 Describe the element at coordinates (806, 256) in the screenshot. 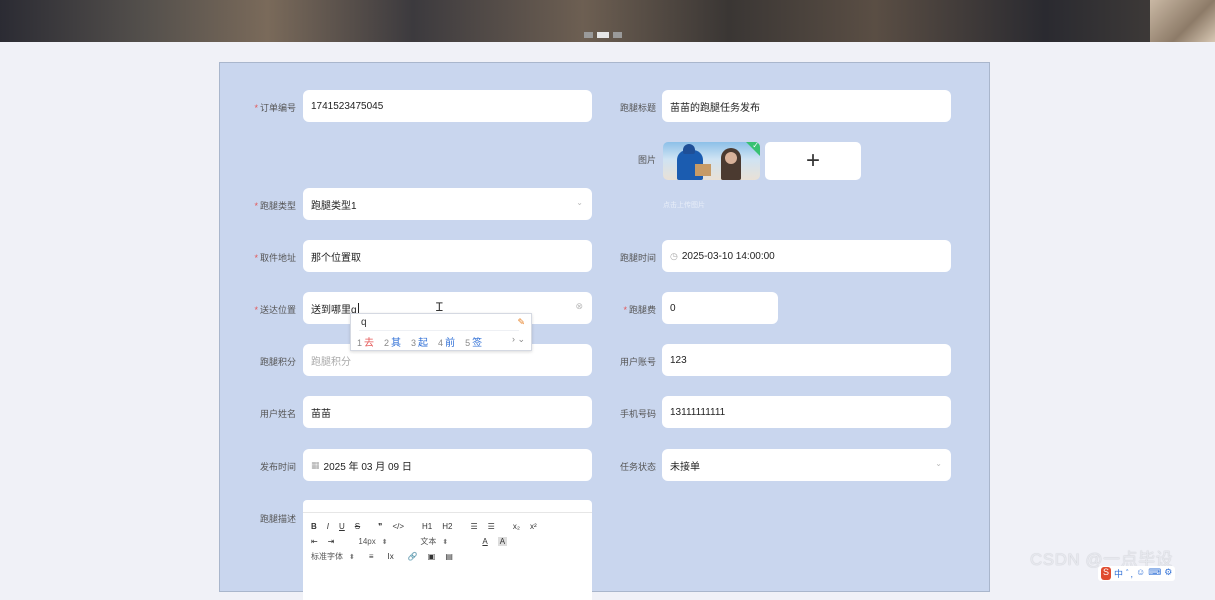

I see `errand-time-picker: ◷ 2025-03-10 14:00:00` at that location.